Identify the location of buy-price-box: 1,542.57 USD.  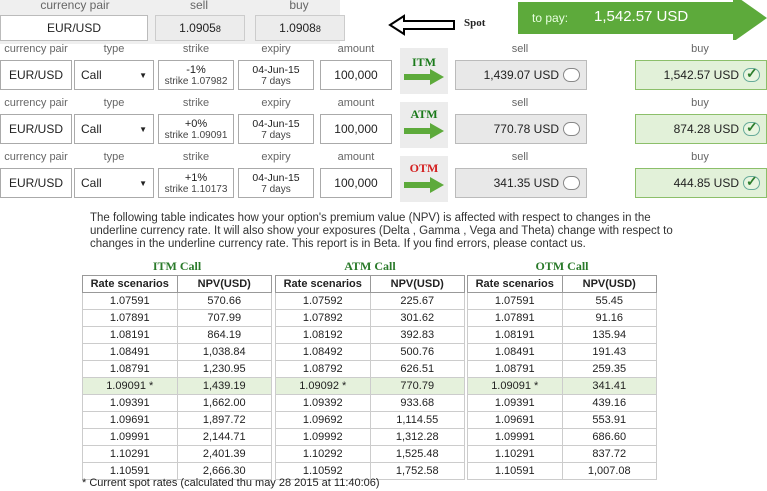
(701, 75).